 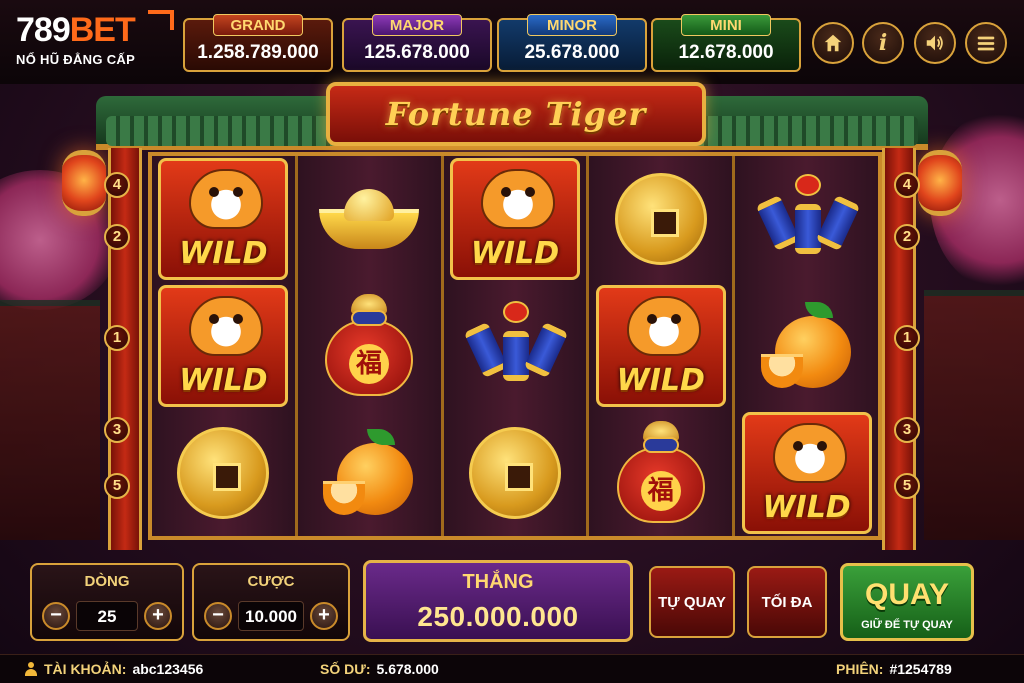 I want to click on game-title-plaque: Fortune Tiger, so click(x=516, y=114).